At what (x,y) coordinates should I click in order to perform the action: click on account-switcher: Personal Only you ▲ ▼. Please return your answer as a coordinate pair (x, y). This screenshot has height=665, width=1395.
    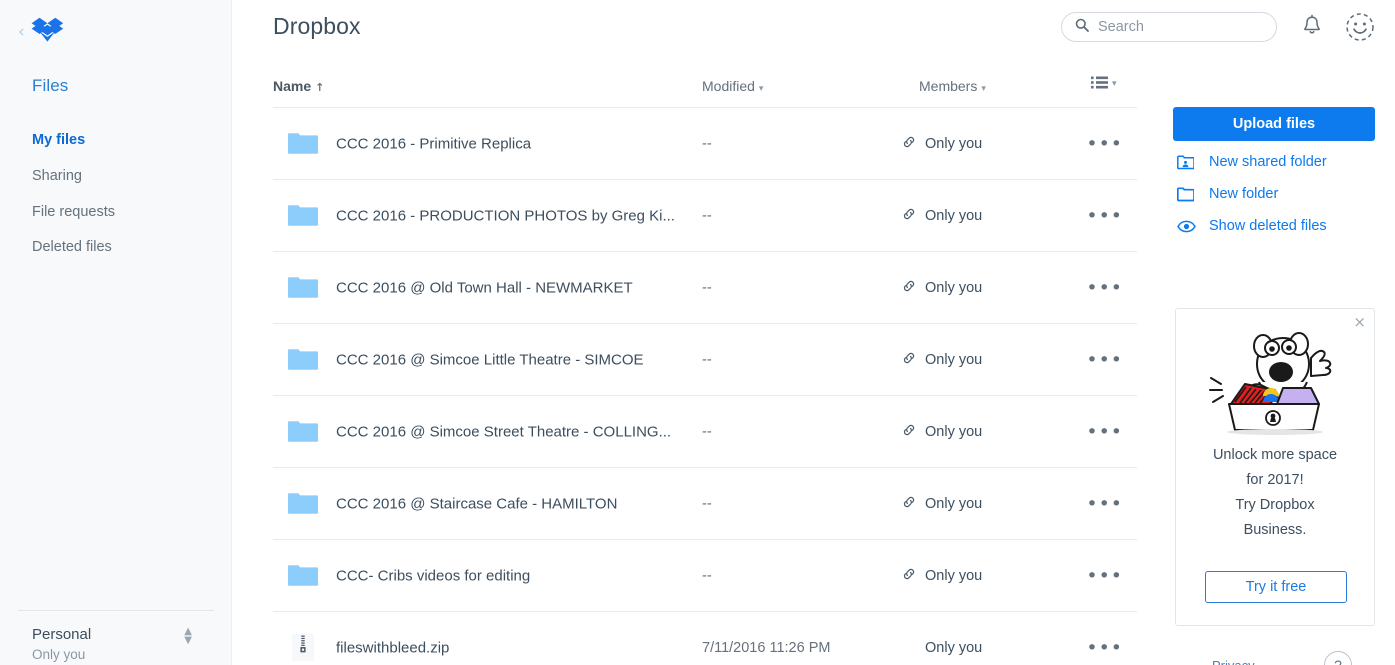
    Looking at the image, I should click on (116, 645).